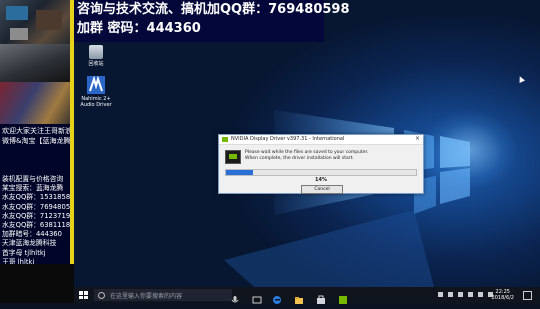 This screenshot has width=540, height=309. Describe the element at coordinates (239, 172) in the screenshot. I see `progress-fill` at that location.